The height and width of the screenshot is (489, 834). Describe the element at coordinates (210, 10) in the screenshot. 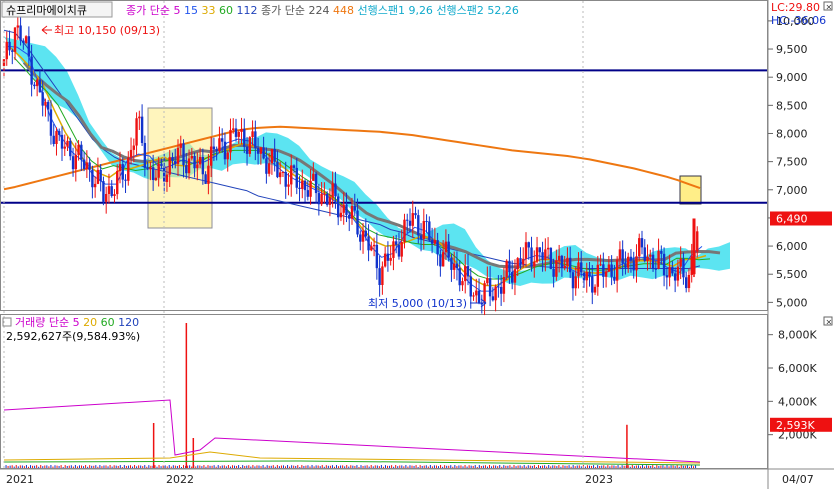

I see `ma-period: 33` at that location.